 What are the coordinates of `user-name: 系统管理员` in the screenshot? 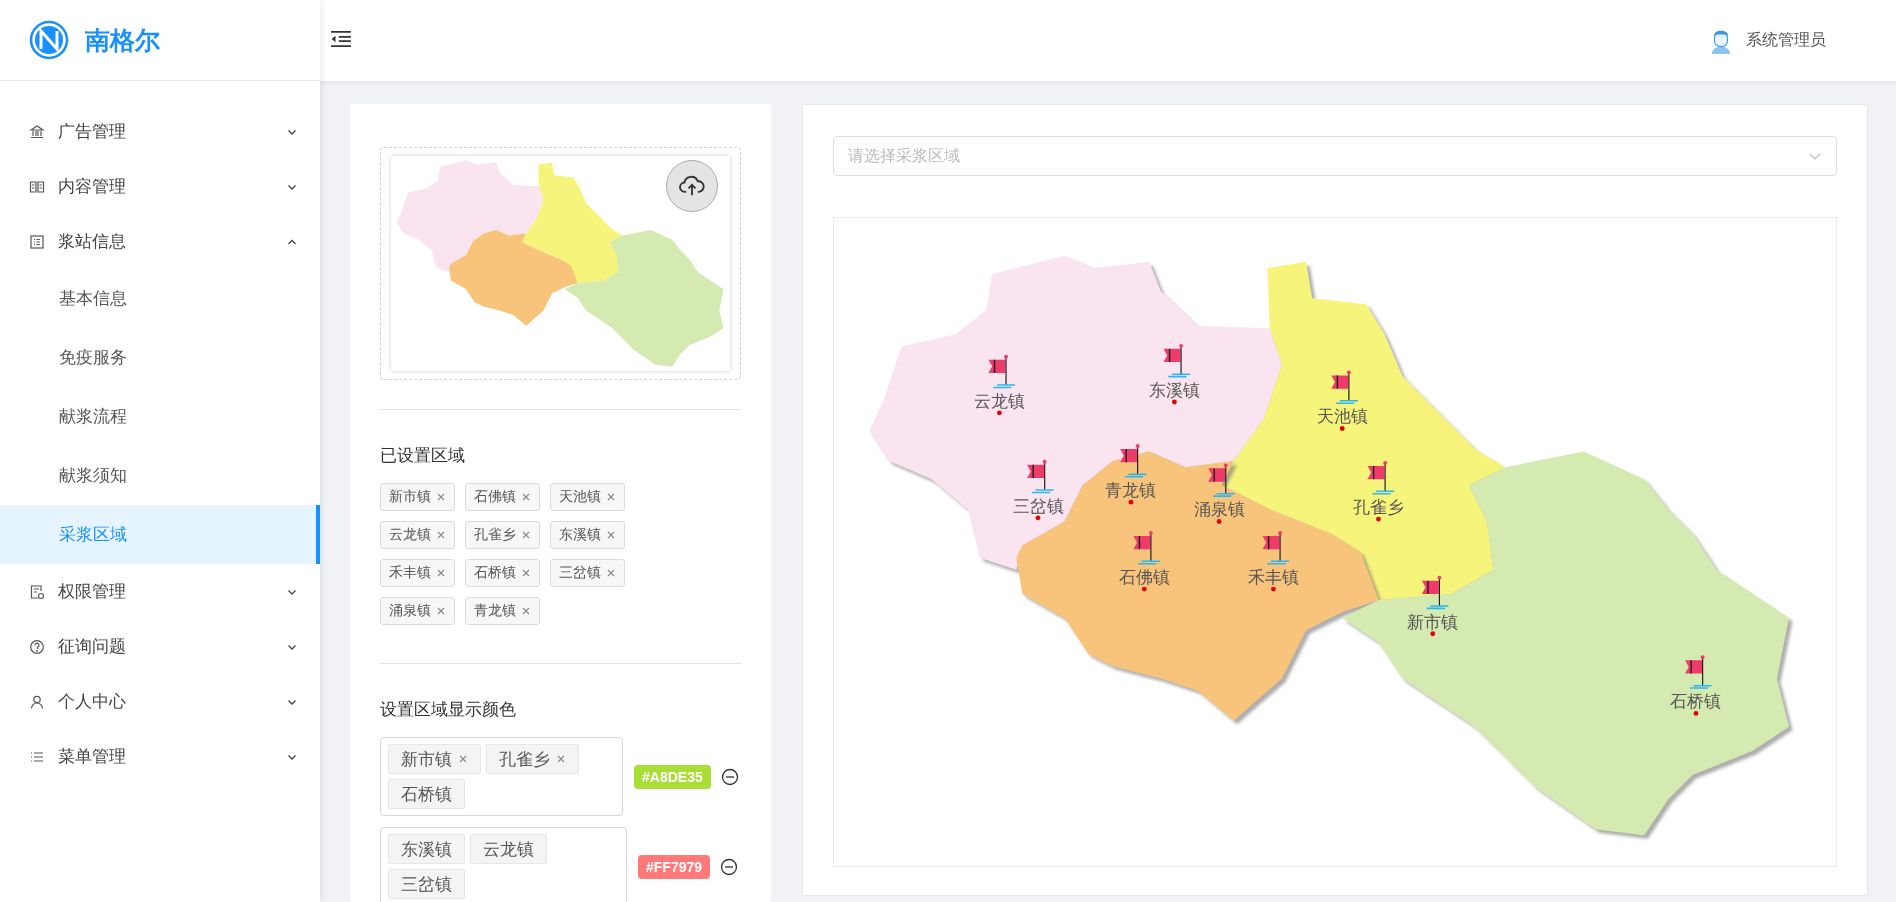 It's located at (1786, 40).